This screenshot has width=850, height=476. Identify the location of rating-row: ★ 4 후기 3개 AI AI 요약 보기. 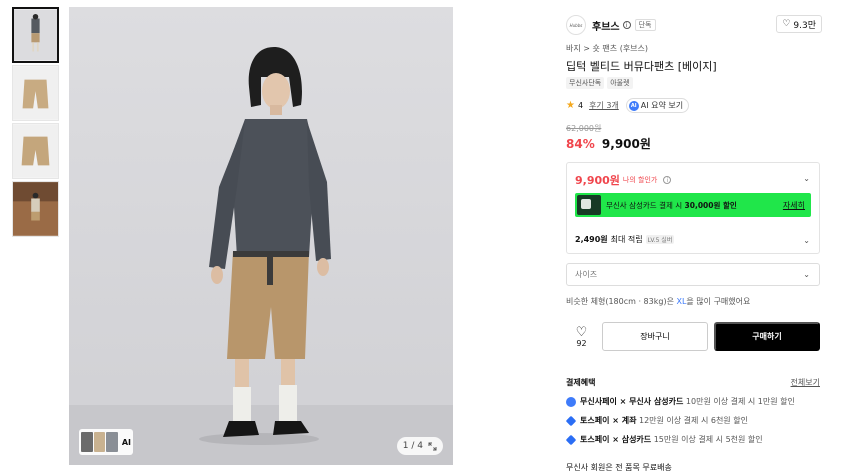
(628, 105).